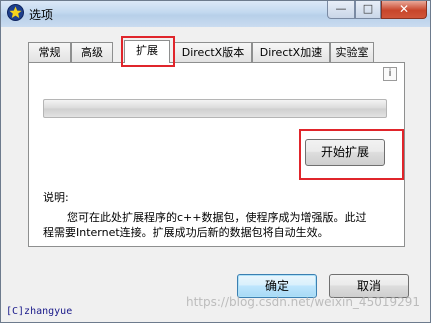 This screenshot has width=431, height=323. I want to click on highlight-box-start-button, so click(351, 154).